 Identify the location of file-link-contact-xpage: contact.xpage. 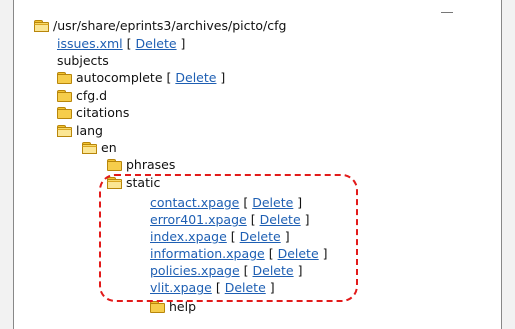
(194, 202).